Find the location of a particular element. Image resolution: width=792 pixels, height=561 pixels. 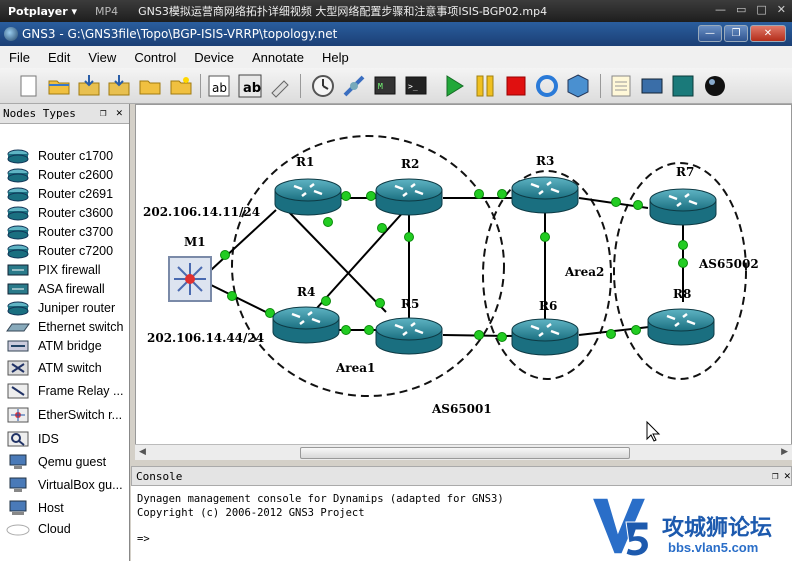

router-r7 is located at coordinates (683, 207).